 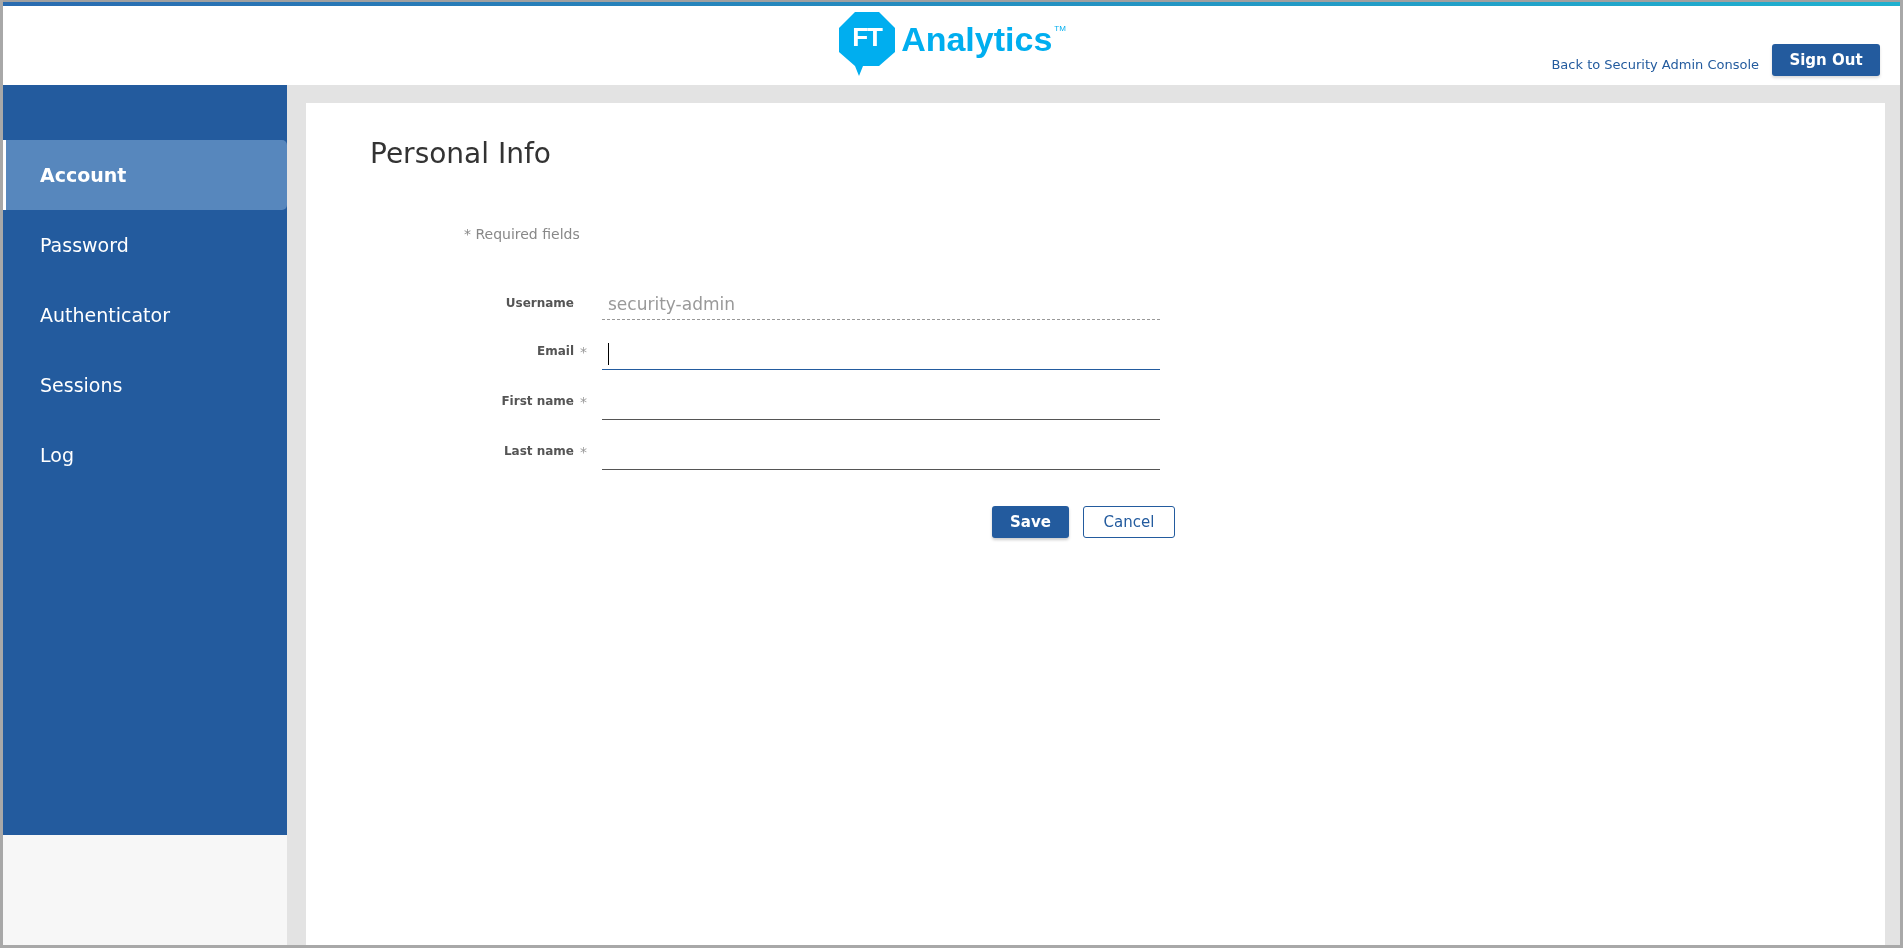 What do you see at coordinates (522, 234) in the screenshot?
I see `required-fields-note: * Required fields` at bounding box center [522, 234].